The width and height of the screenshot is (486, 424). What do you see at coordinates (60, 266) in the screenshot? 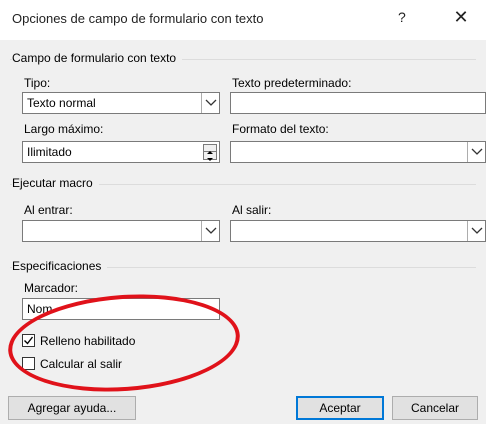
I see `group-label-specs: Especificaciones` at bounding box center [60, 266].